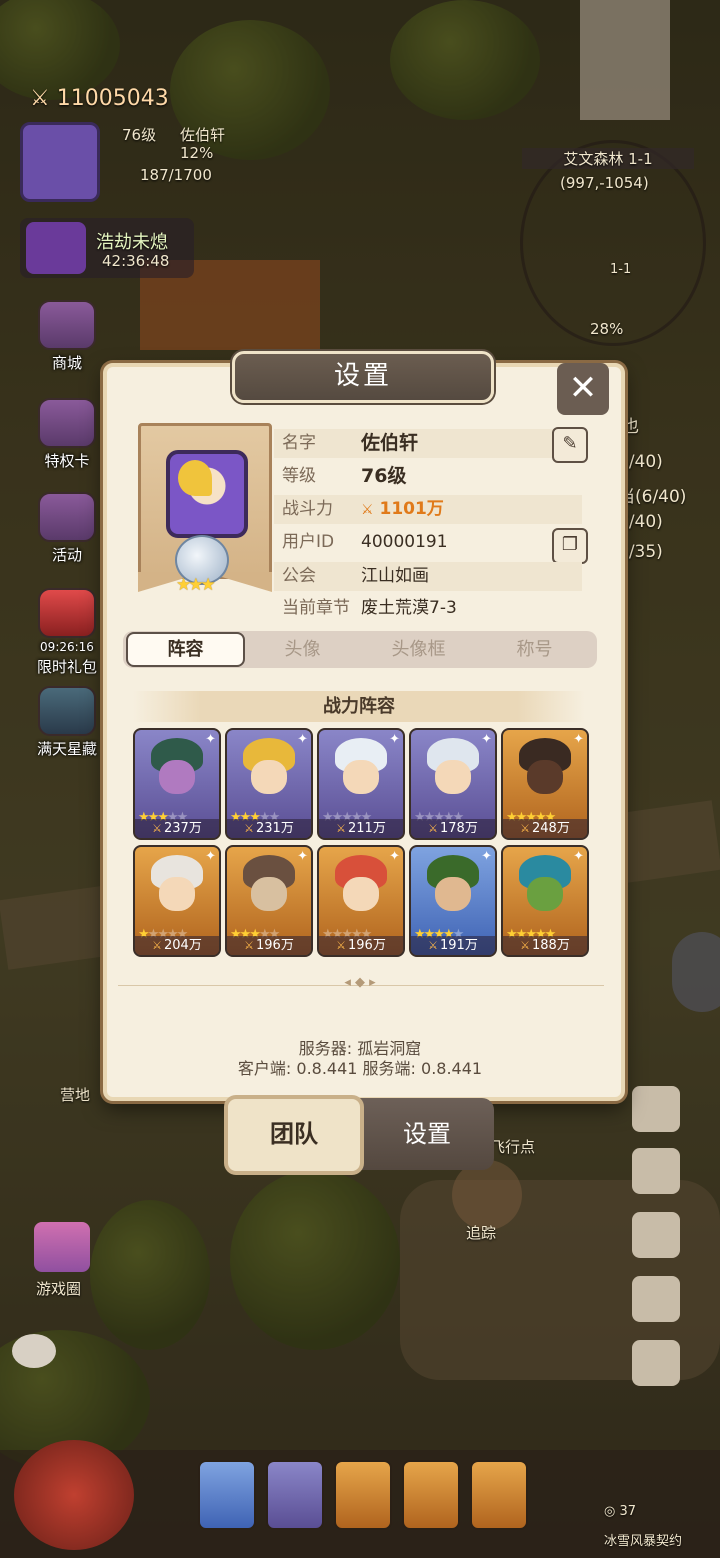  What do you see at coordinates (453, 784) in the screenshot?
I see `hero-card: ✦★★★★★178万` at bounding box center [453, 784].